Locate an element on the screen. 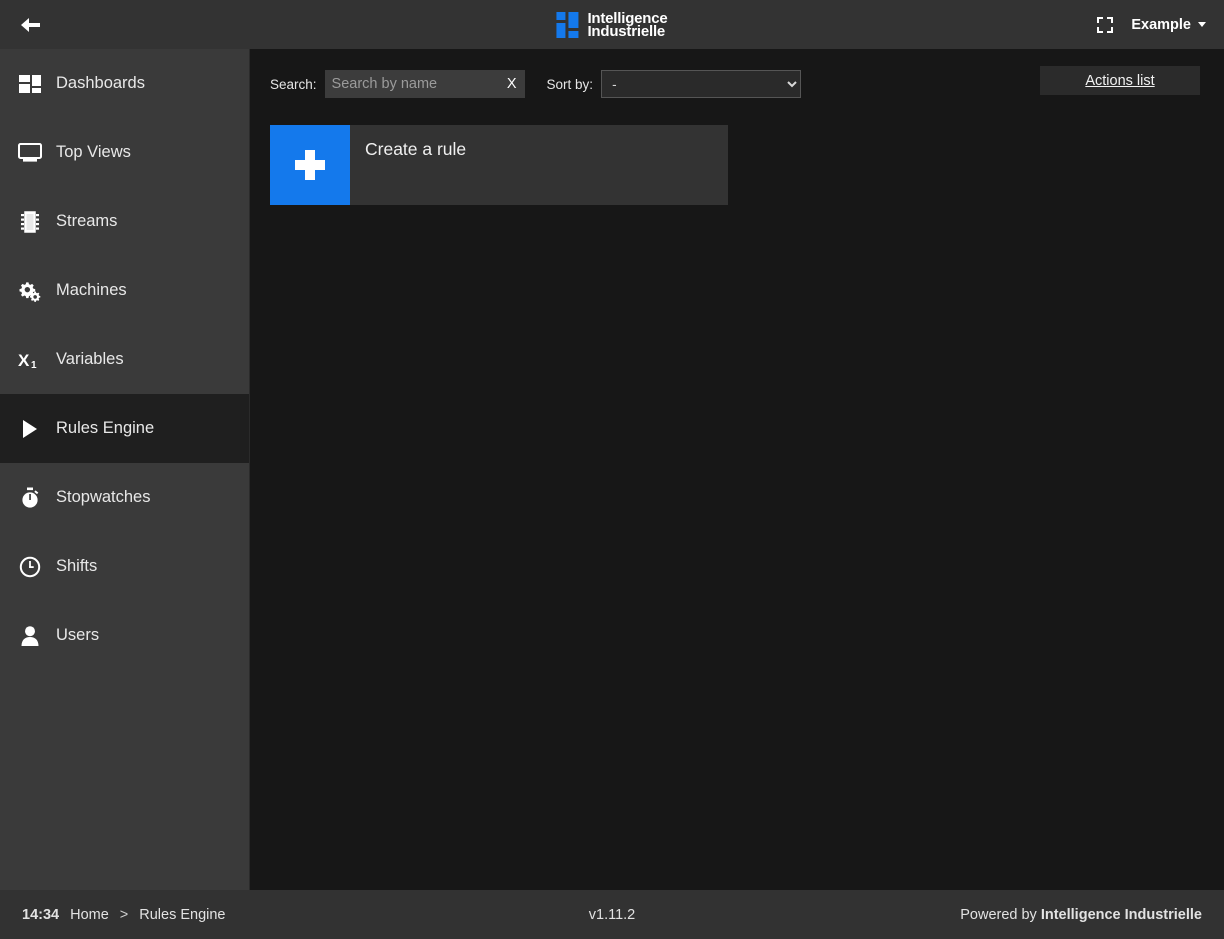 The image size is (1224, 939). search-input is located at coordinates (424, 84).